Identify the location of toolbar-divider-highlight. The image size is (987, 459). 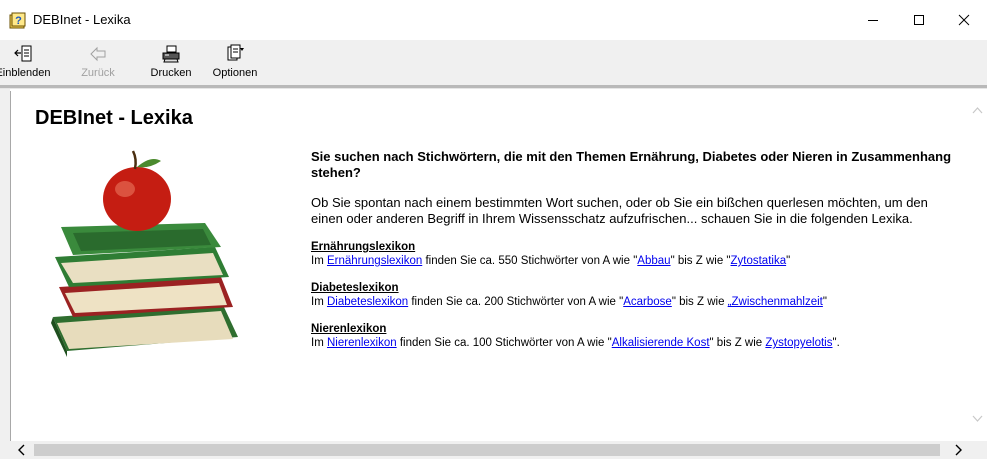
(493, 88).